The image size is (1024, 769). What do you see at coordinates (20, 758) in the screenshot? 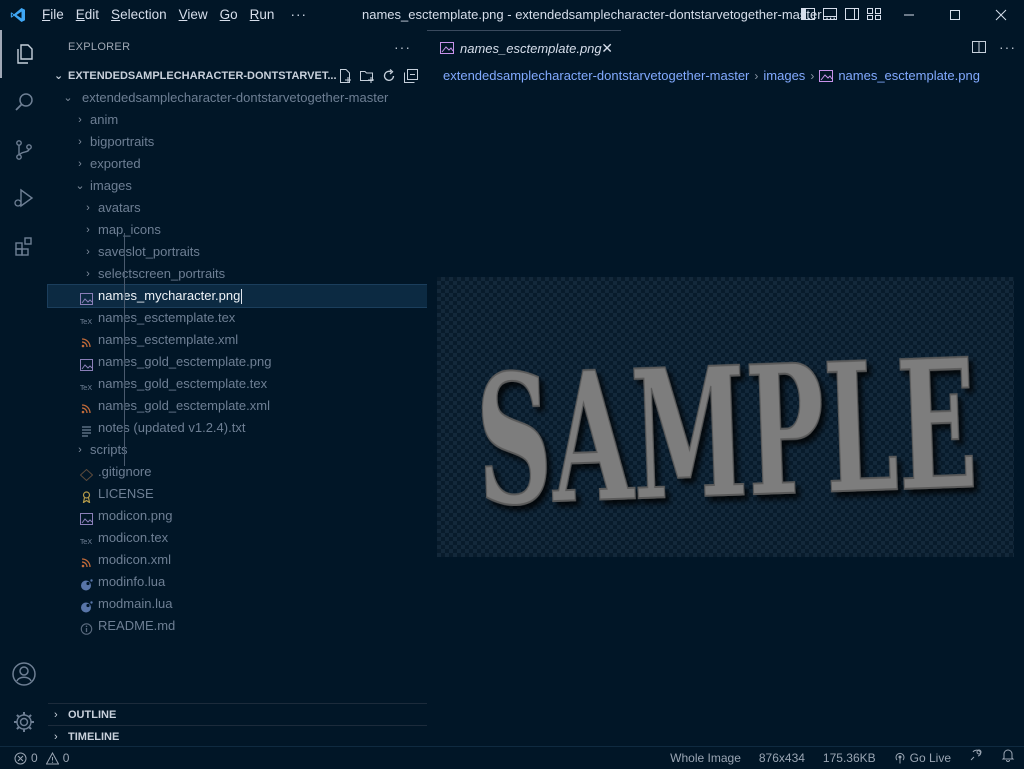
I see `error-icon` at bounding box center [20, 758].